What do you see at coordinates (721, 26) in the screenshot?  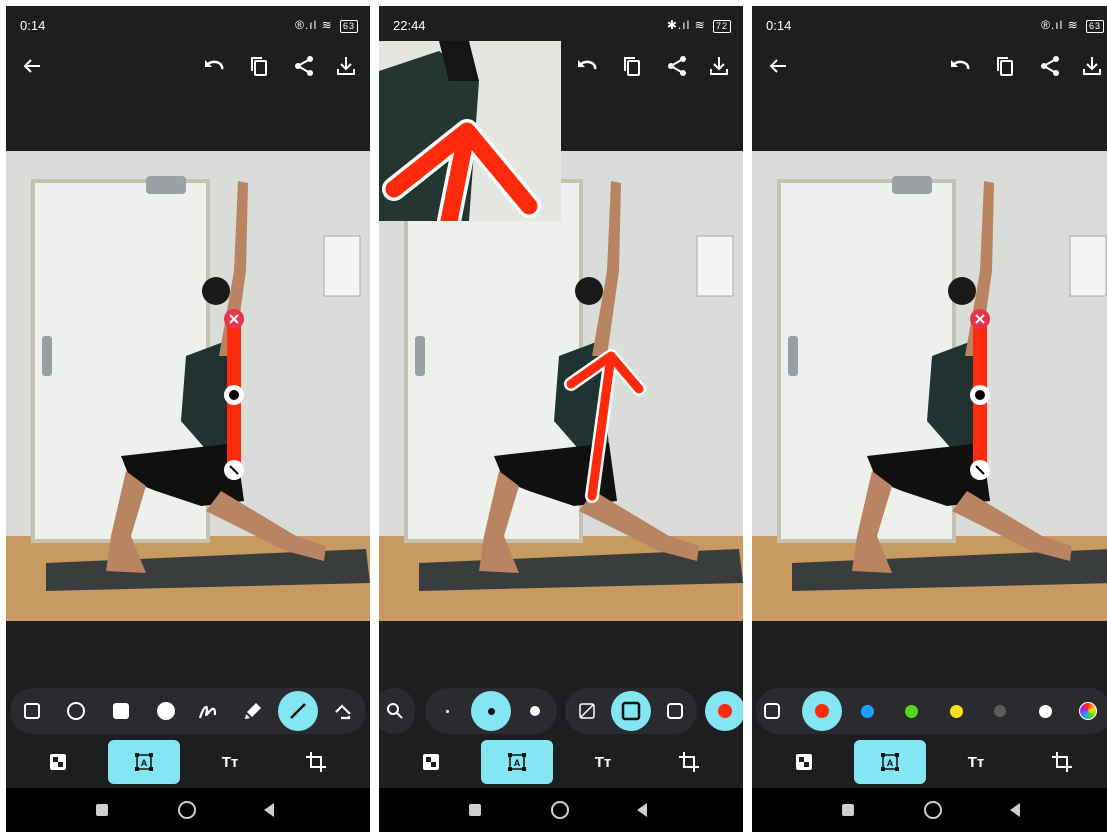 I see `battery-level: 72` at bounding box center [721, 26].